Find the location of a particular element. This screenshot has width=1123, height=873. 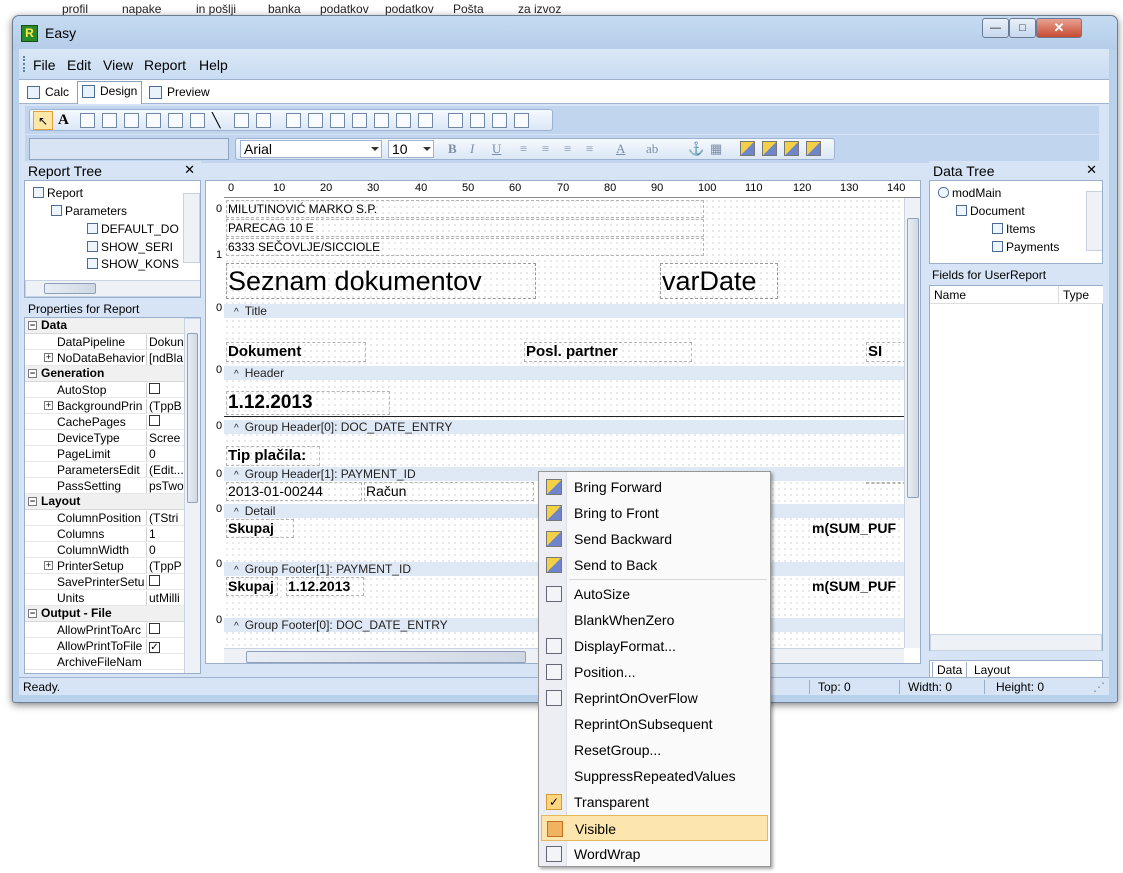

prop-value: Scree is located at coordinates (165, 438).